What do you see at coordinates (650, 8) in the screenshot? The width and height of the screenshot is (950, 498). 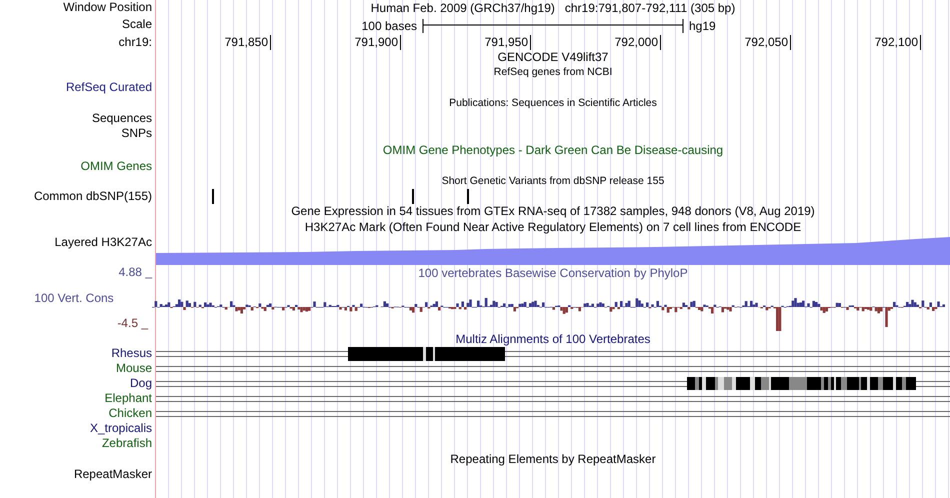 I see `position-text: chr19:791,807-792,111 (305 bp)` at bounding box center [650, 8].